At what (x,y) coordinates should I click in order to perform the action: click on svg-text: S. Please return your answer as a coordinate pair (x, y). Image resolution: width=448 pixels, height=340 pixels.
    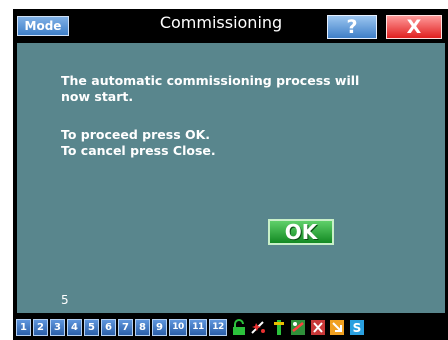
    Looking at the image, I should click on (357, 328).